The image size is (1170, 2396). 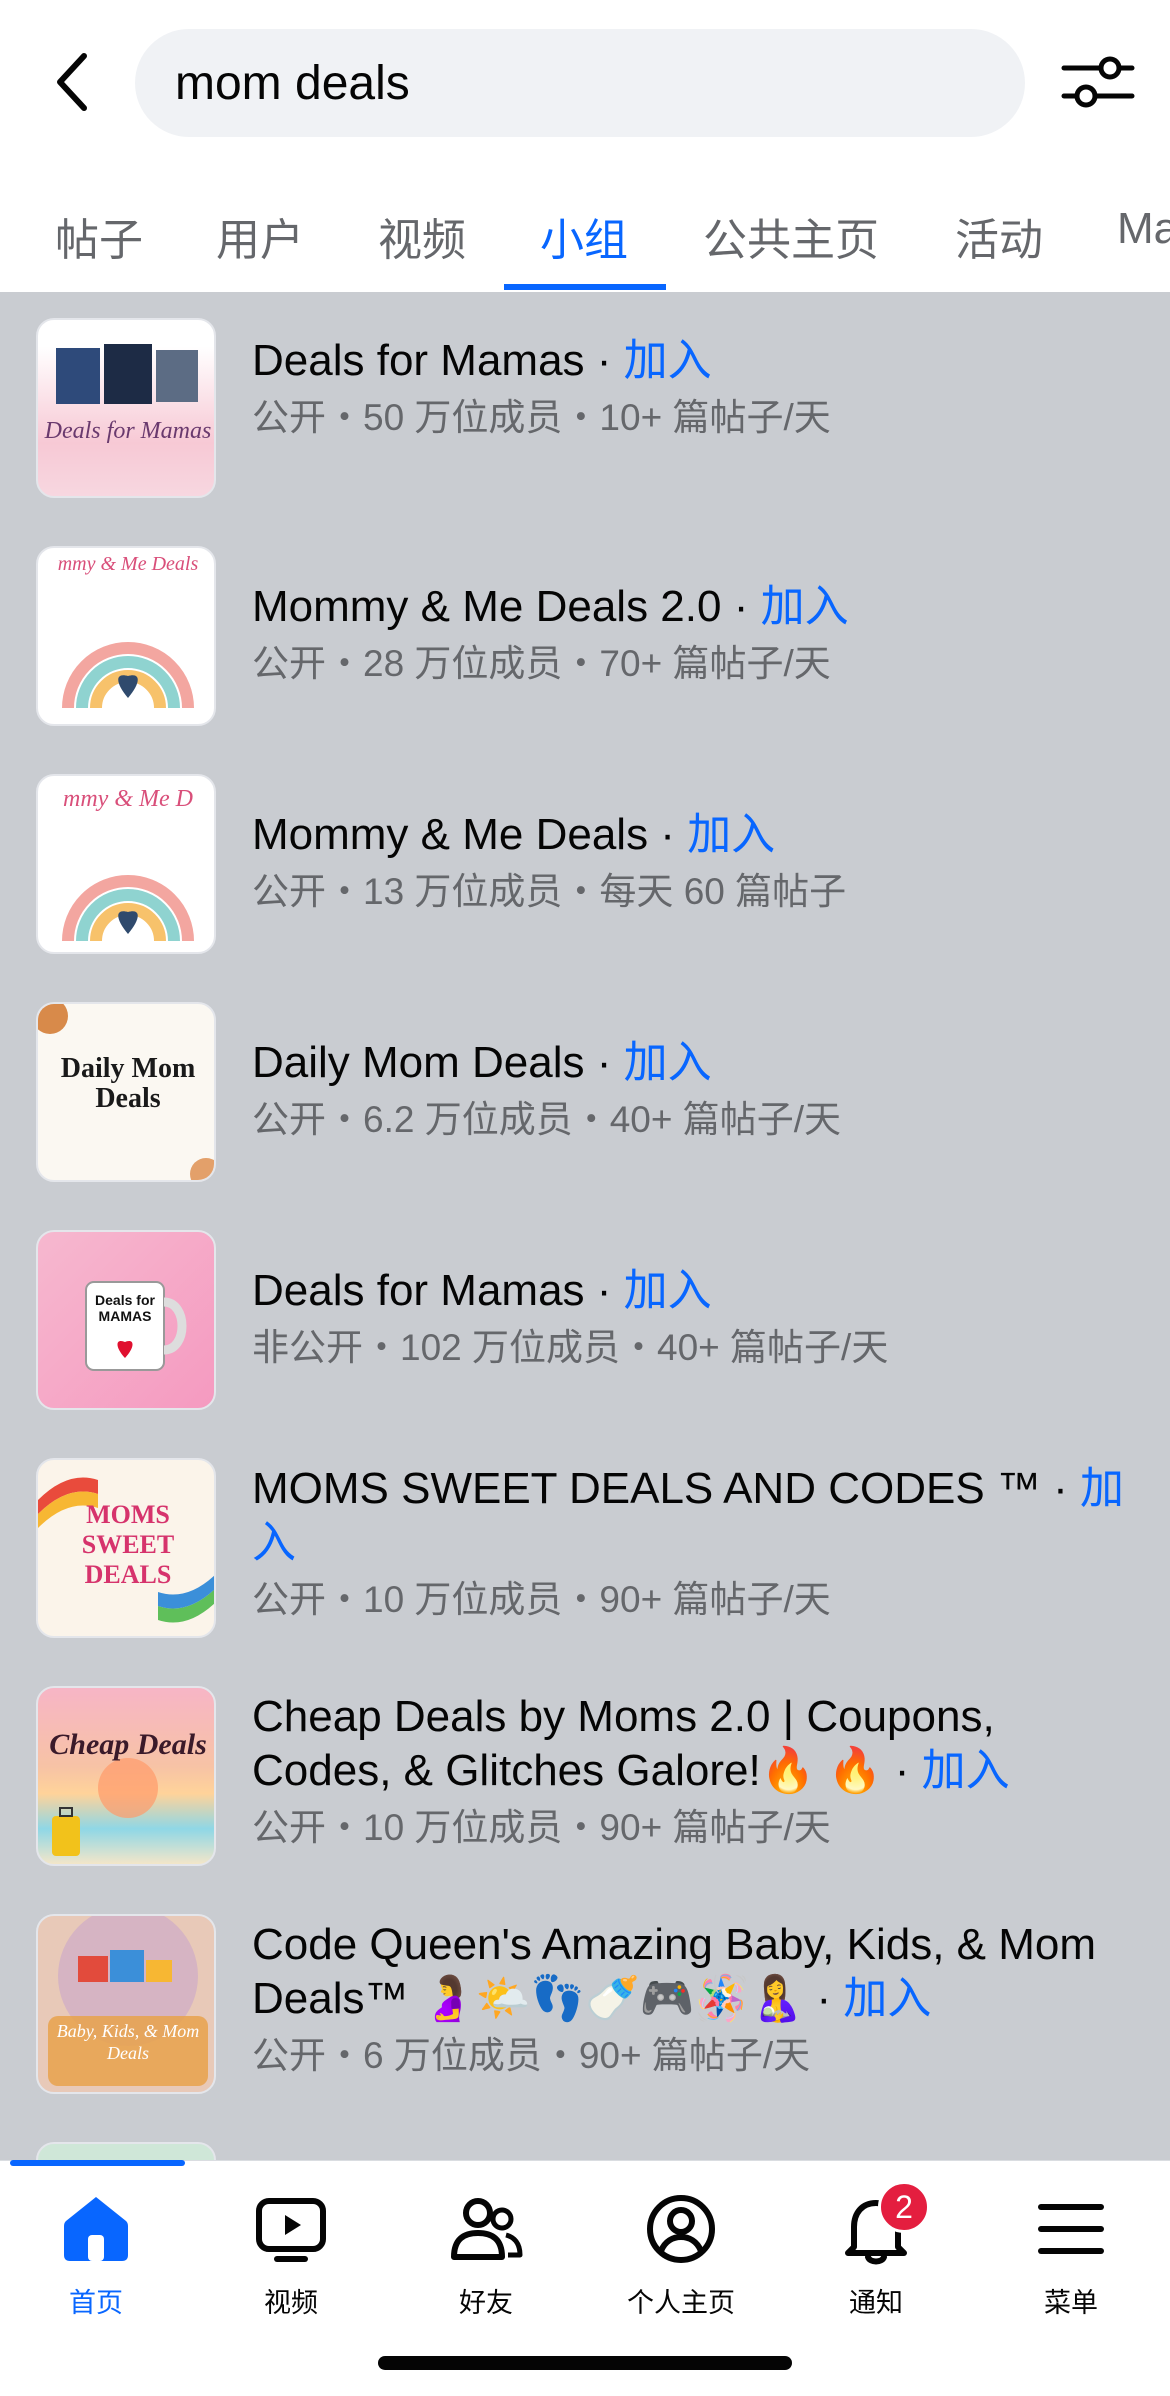 What do you see at coordinates (128, 431) in the screenshot?
I see `cover-text: Deals for Mamas` at bounding box center [128, 431].